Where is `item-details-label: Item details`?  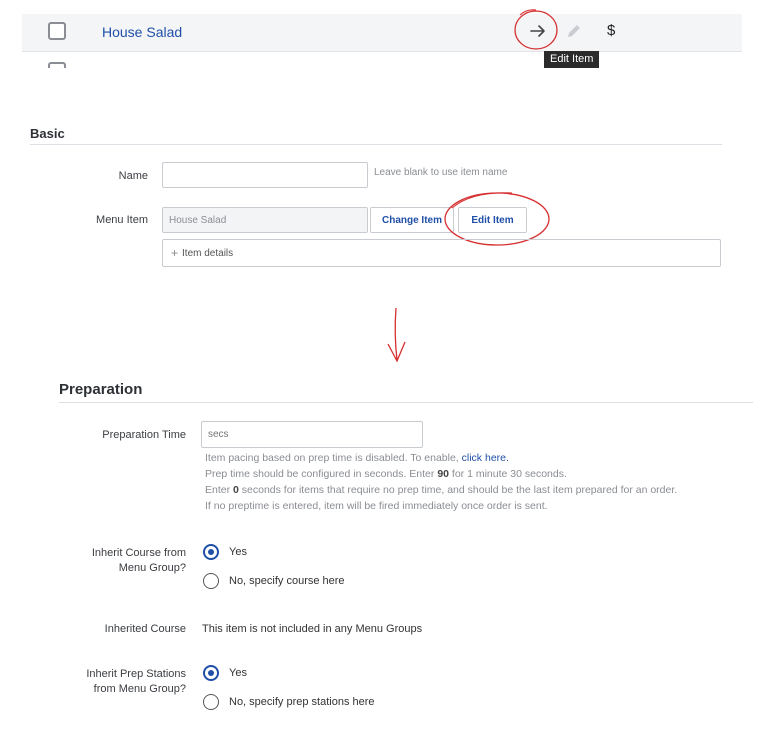
item-details-label: Item details is located at coordinates (208, 253).